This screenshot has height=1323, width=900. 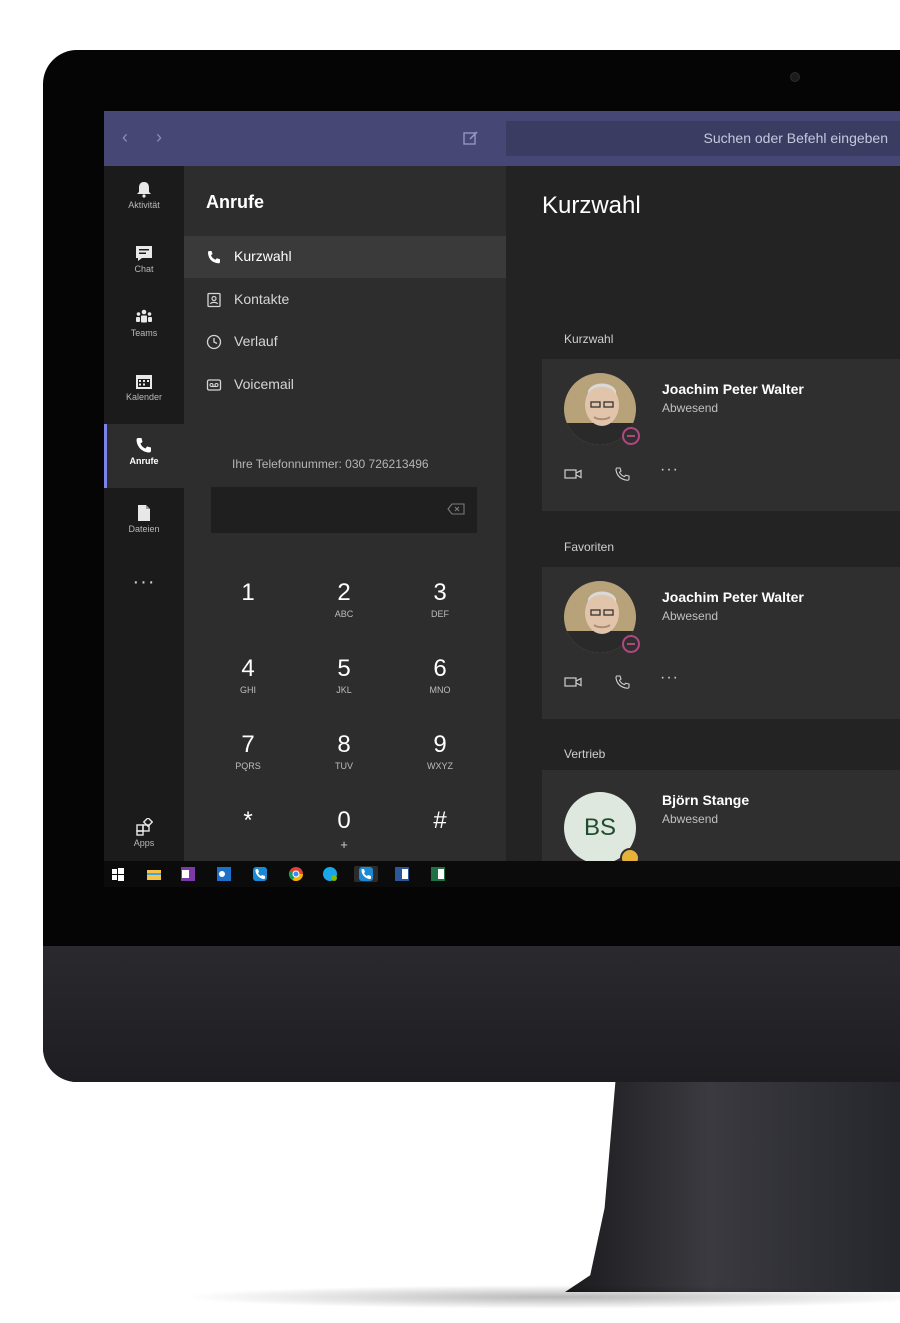 What do you see at coordinates (256, 341) in the screenshot?
I see `nav-label: Verlauf` at bounding box center [256, 341].